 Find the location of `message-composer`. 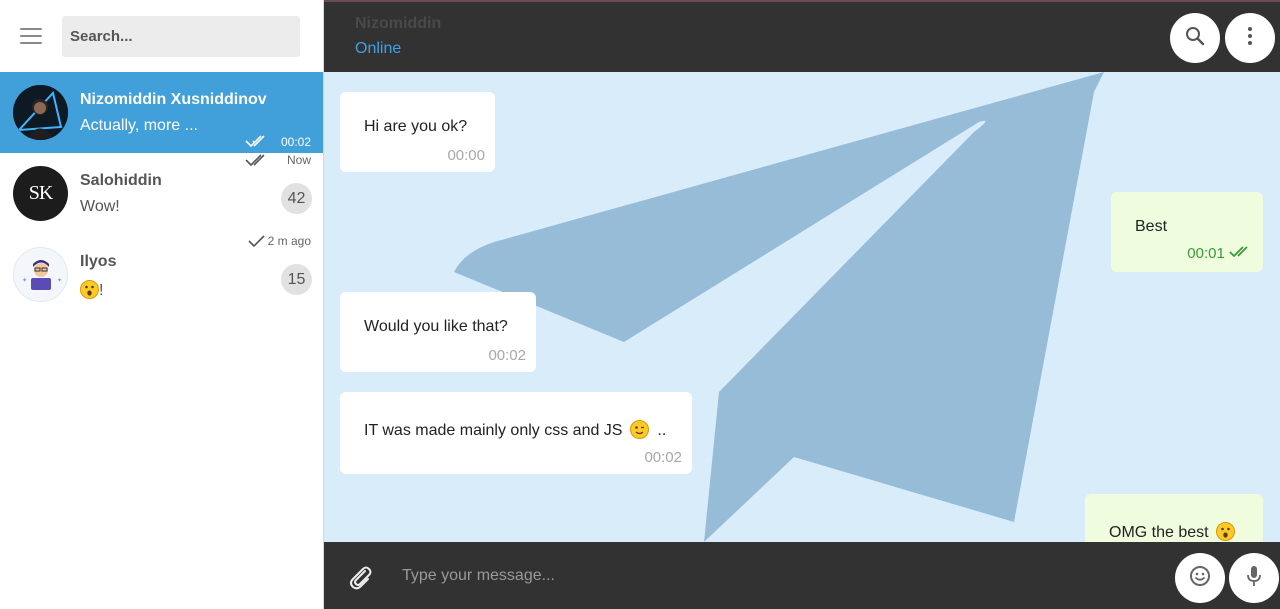

message-composer is located at coordinates (802, 575).